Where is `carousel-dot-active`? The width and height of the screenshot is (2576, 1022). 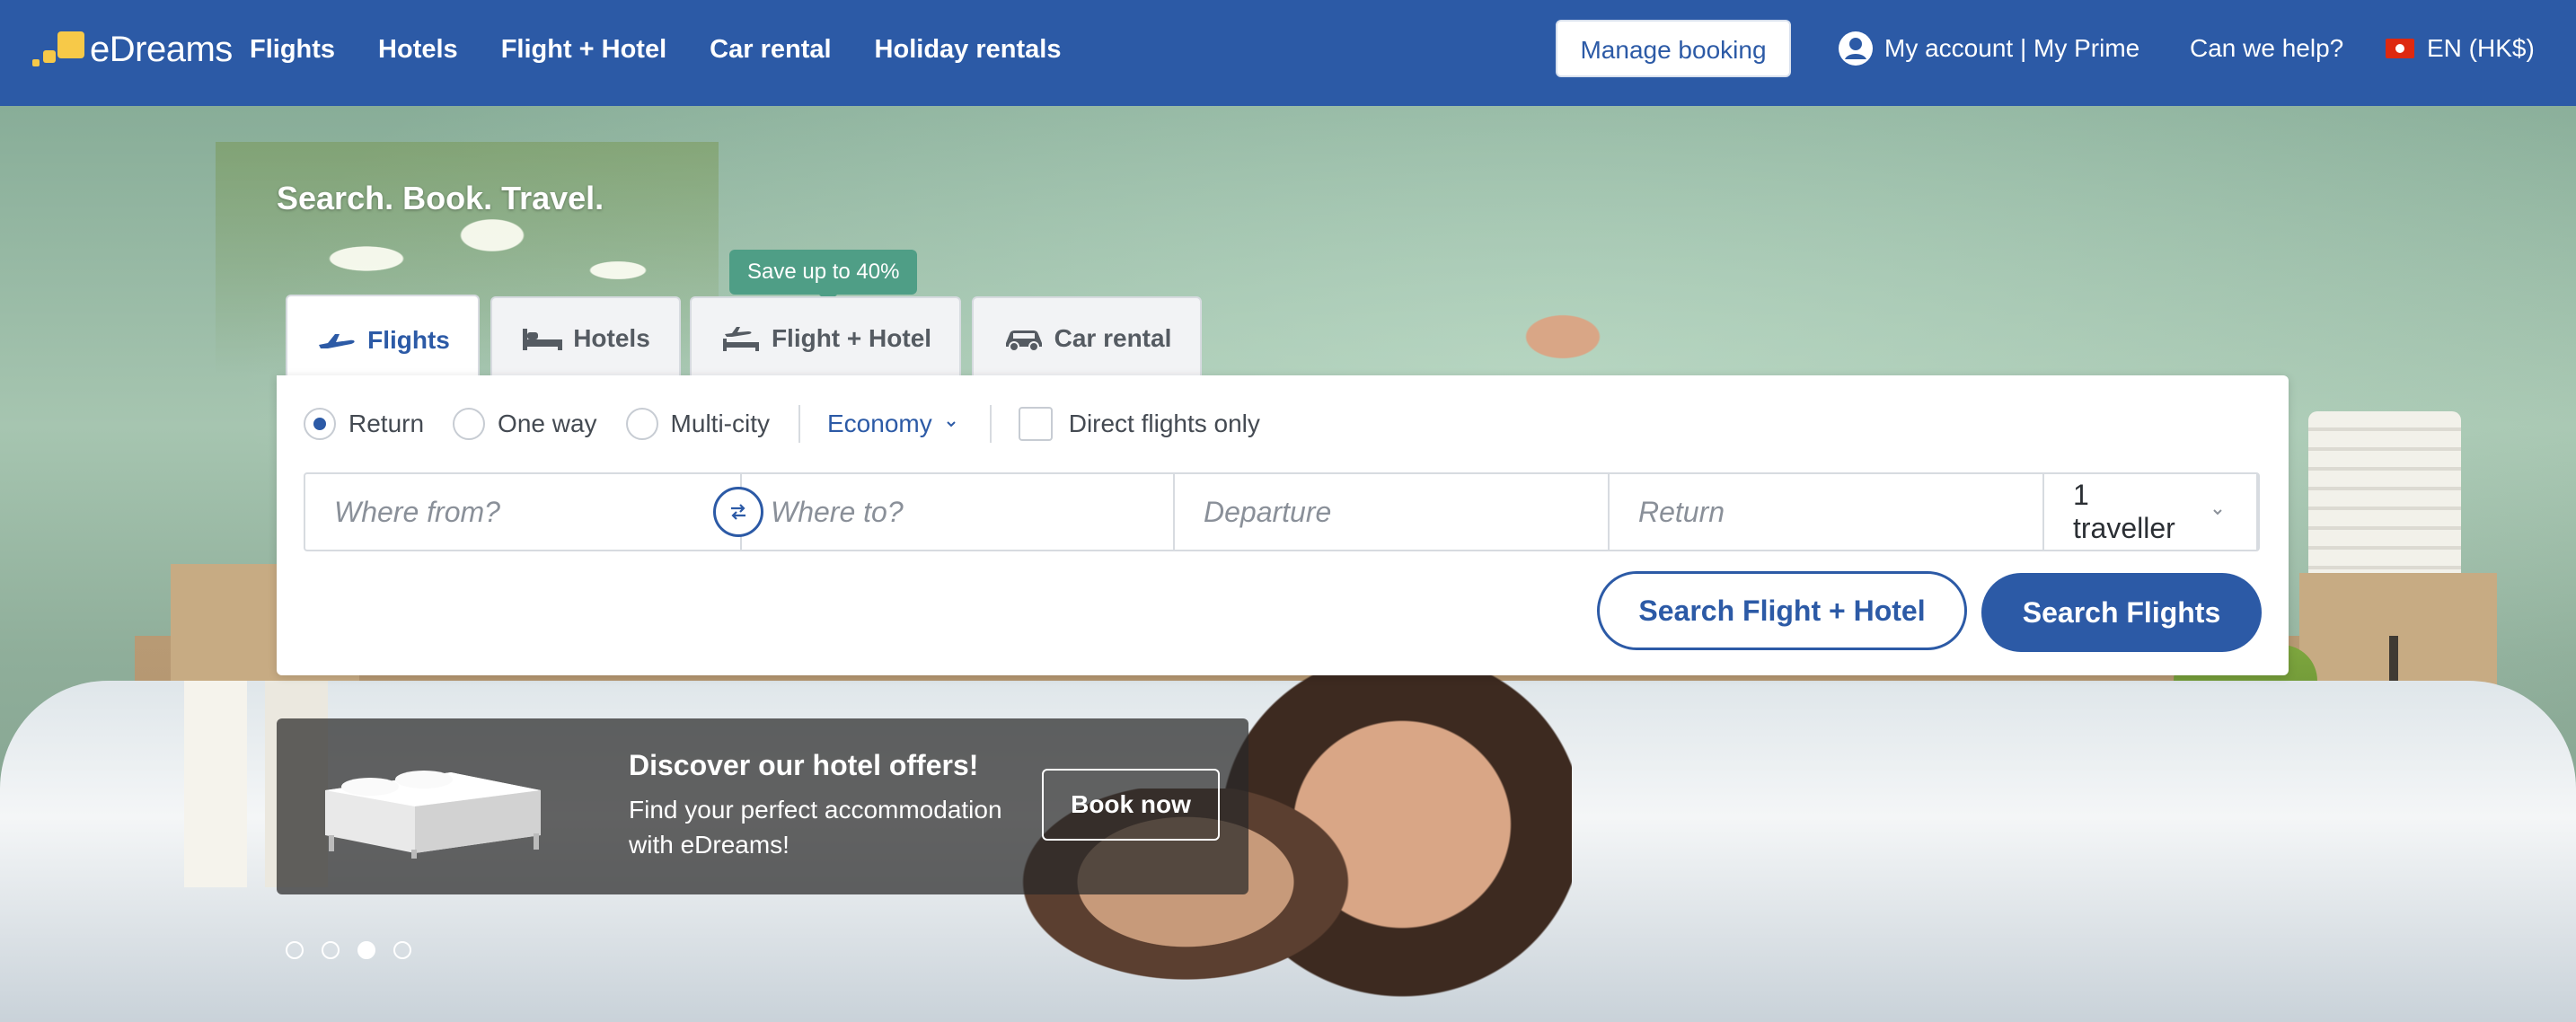 carousel-dot-active is located at coordinates (366, 950).